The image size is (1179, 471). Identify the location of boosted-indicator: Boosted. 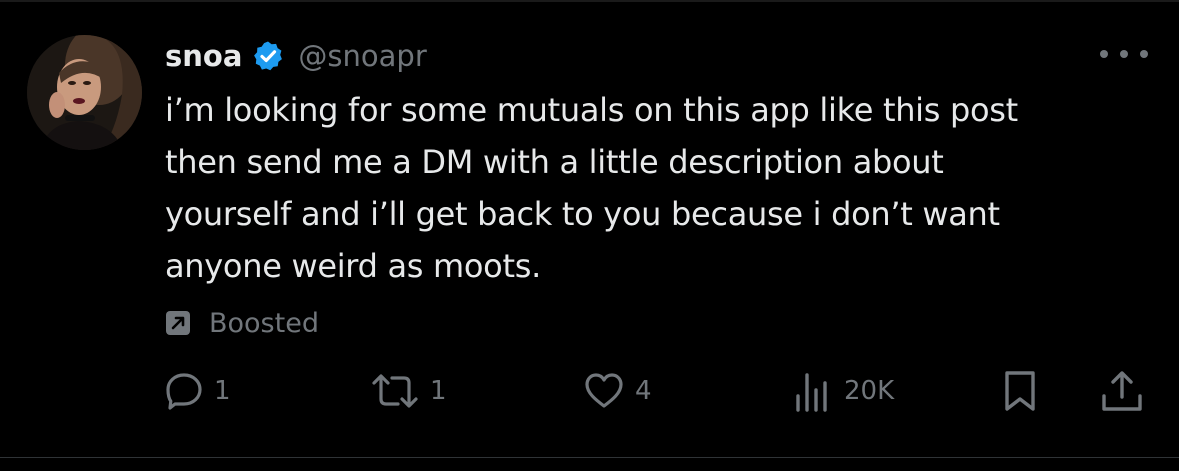
(242, 323).